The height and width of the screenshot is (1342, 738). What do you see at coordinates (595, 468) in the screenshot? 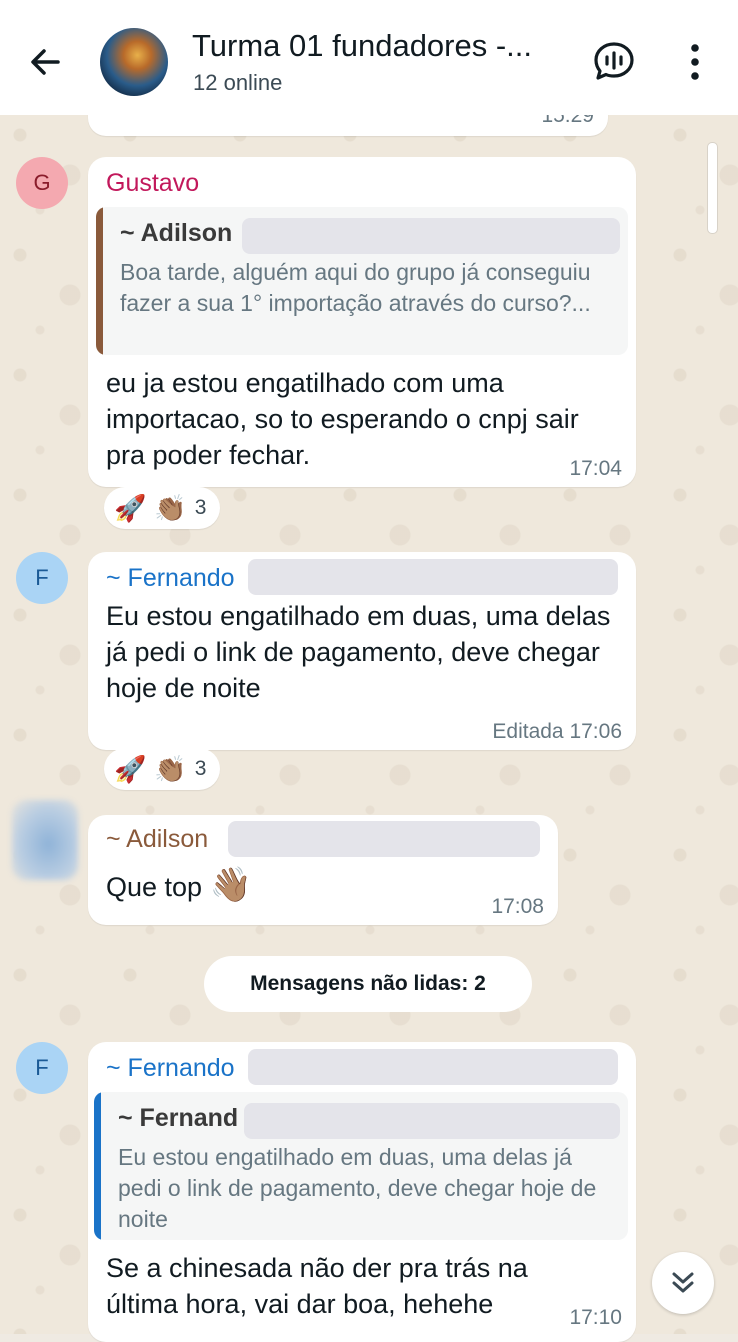
I see `message-time: 17:04` at bounding box center [595, 468].